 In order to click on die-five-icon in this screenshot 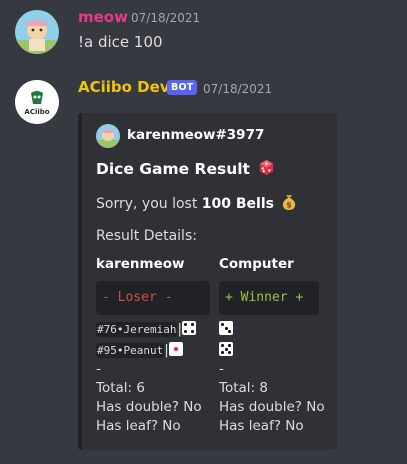, I will do `click(226, 349)`.